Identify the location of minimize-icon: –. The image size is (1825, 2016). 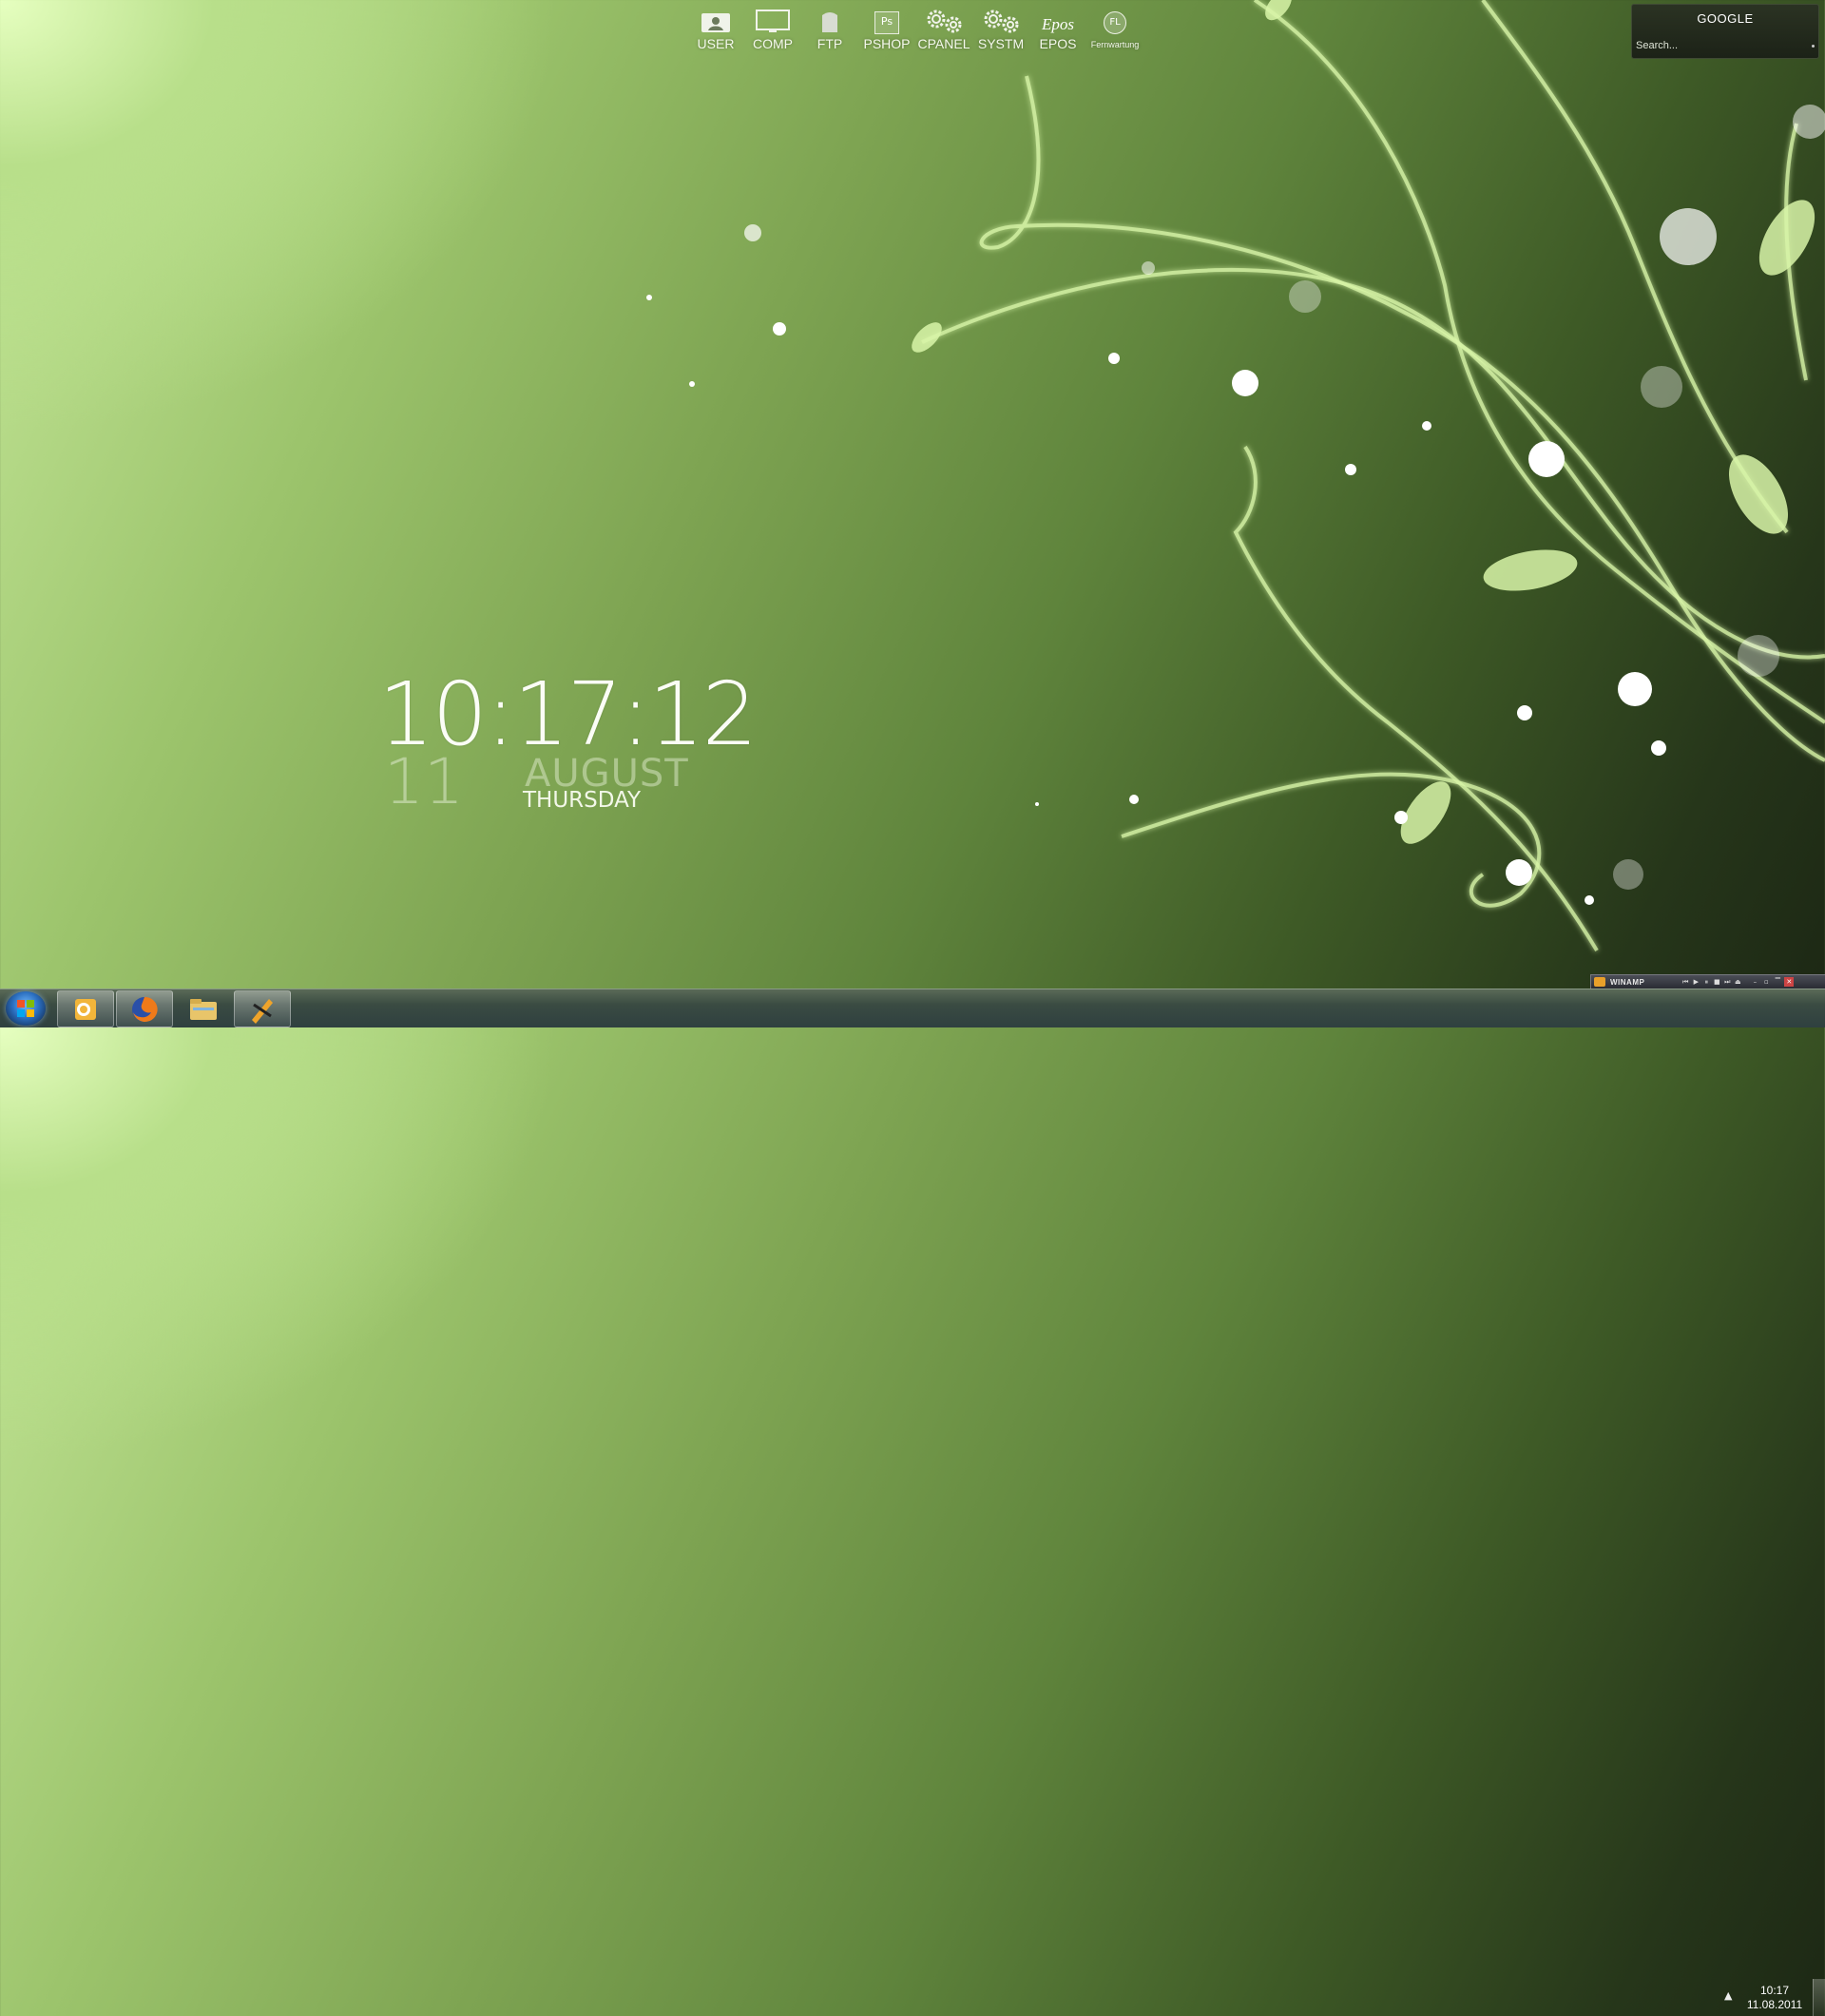
(1754, 982).